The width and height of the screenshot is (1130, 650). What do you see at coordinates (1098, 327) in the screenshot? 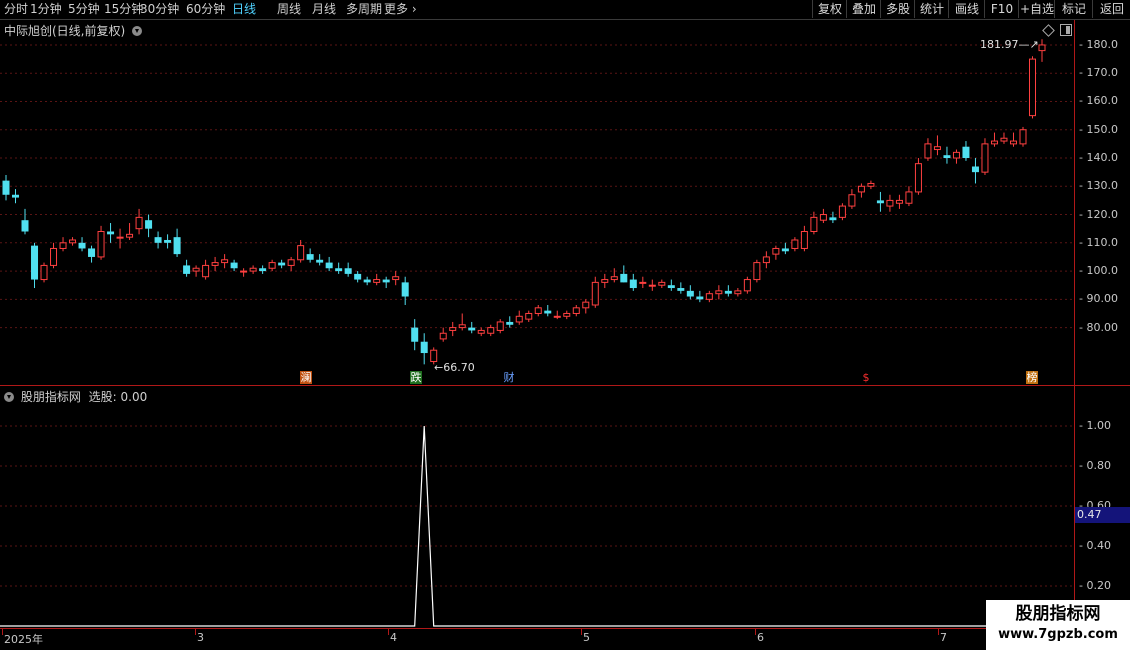
I see `price-tick-label: - 80.00` at bounding box center [1098, 327].